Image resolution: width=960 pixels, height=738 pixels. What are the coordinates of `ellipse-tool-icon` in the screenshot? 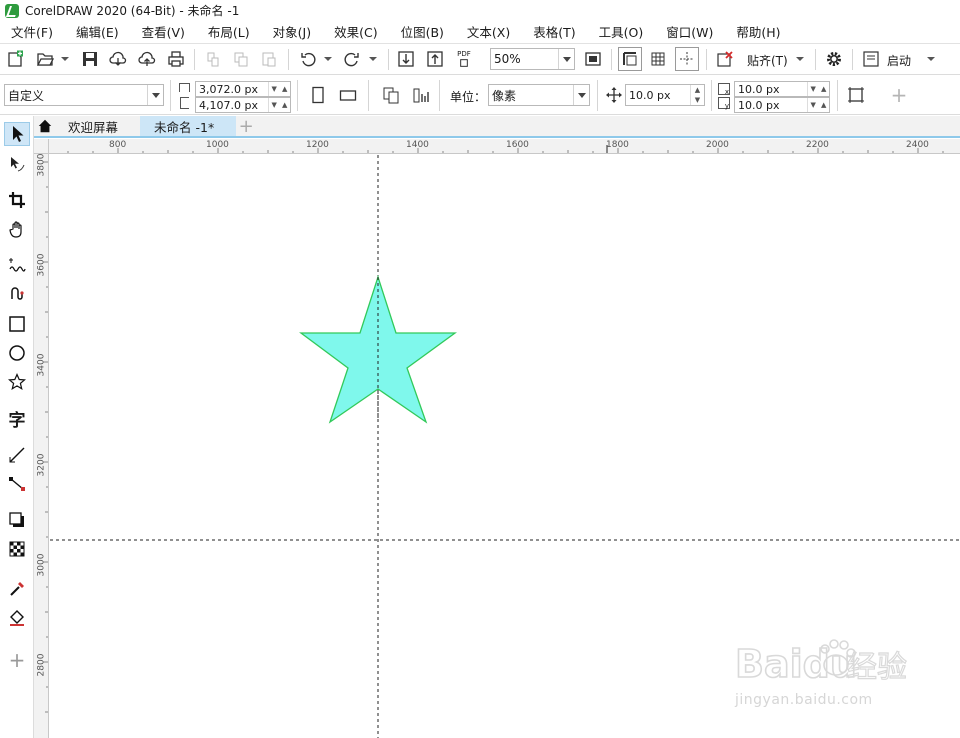 It's located at (17, 353).